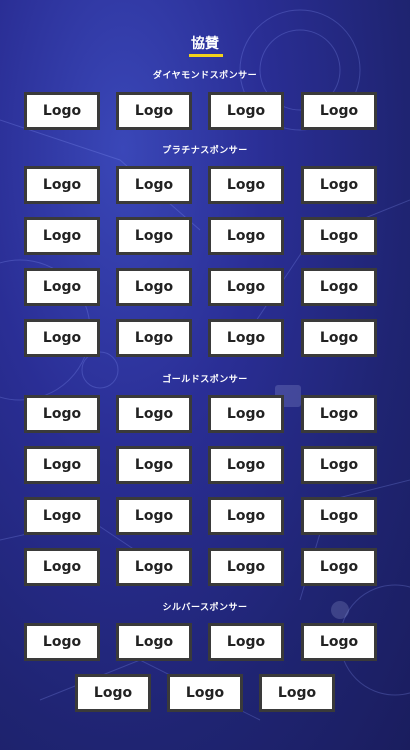 This screenshot has width=410, height=750. What do you see at coordinates (205, 151) in the screenshot?
I see `platinum-tier-label: プラチナスポンサー` at bounding box center [205, 151].